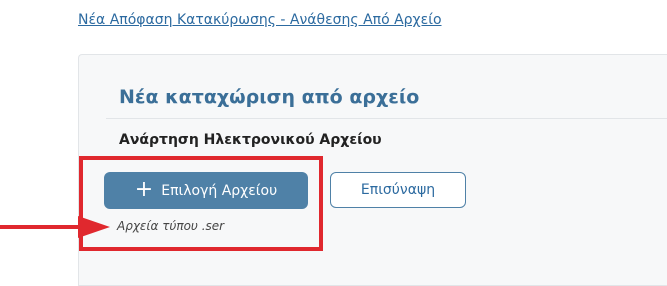 The height and width of the screenshot is (286, 667). Describe the element at coordinates (386, 118) in the screenshot. I see `divider` at that location.